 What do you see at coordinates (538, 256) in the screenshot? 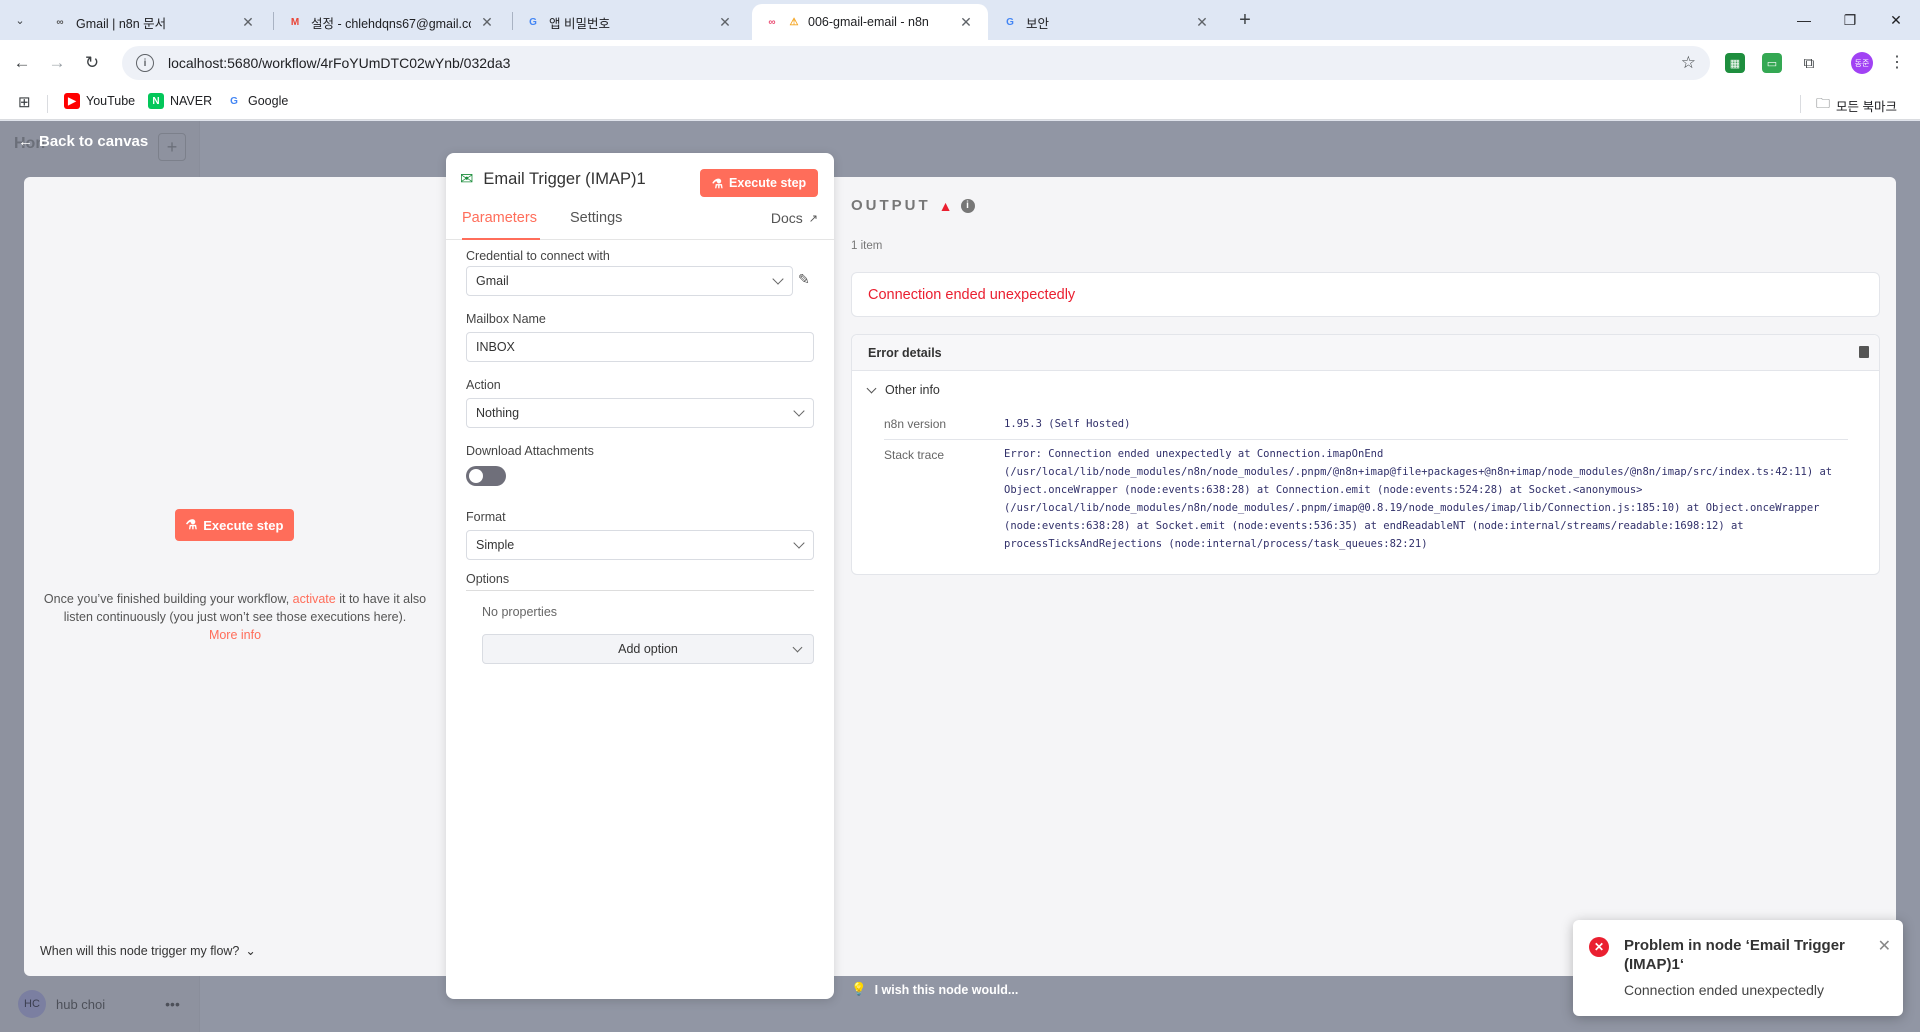
I see `credential-label: Credential to connect with` at bounding box center [538, 256].